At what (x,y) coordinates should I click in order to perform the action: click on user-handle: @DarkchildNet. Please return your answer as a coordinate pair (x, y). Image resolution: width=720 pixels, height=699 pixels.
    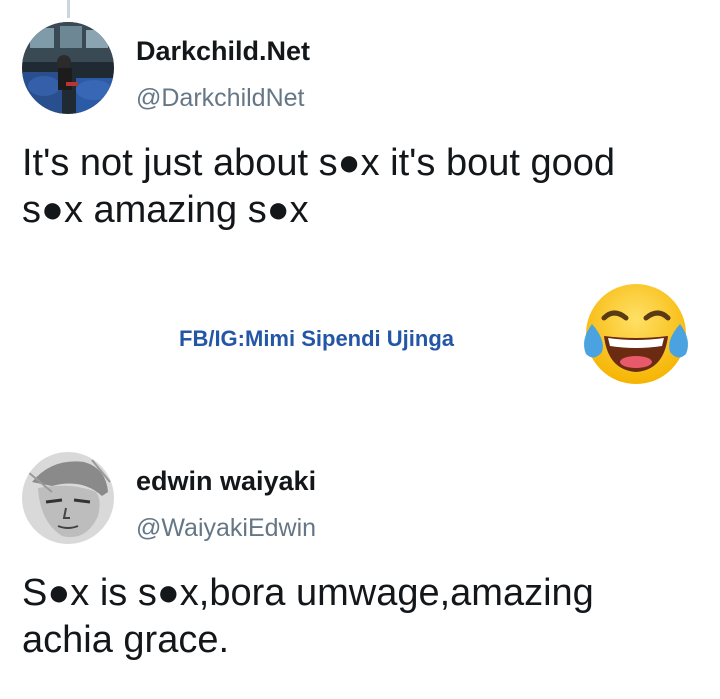
    Looking at the image, I should click on (220, 98).